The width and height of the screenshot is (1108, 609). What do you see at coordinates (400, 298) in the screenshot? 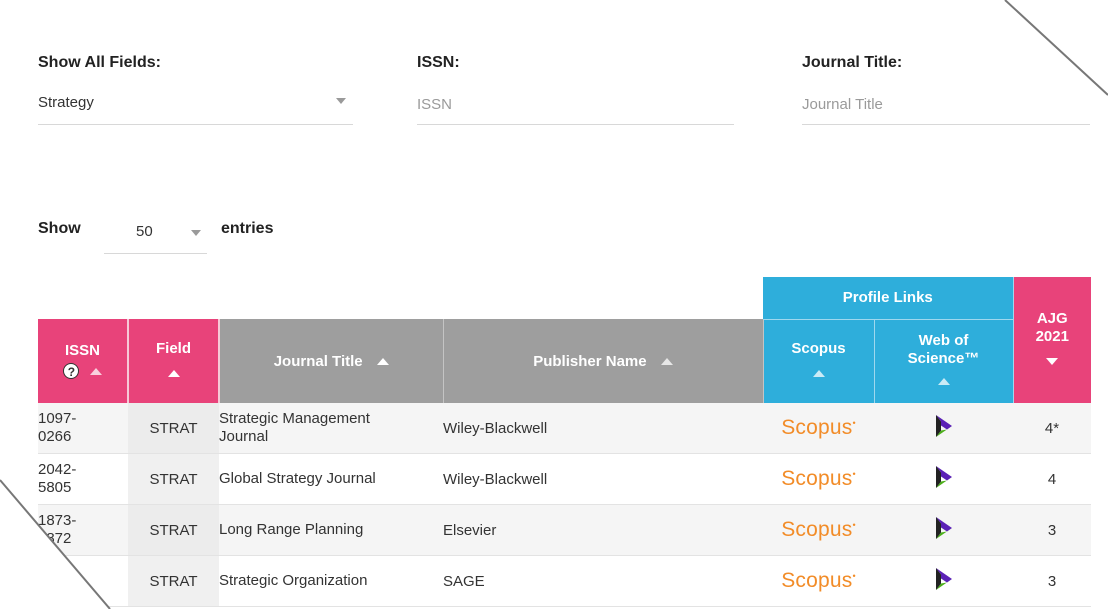
I see `header-spacer` at bounding box center [400, 298].